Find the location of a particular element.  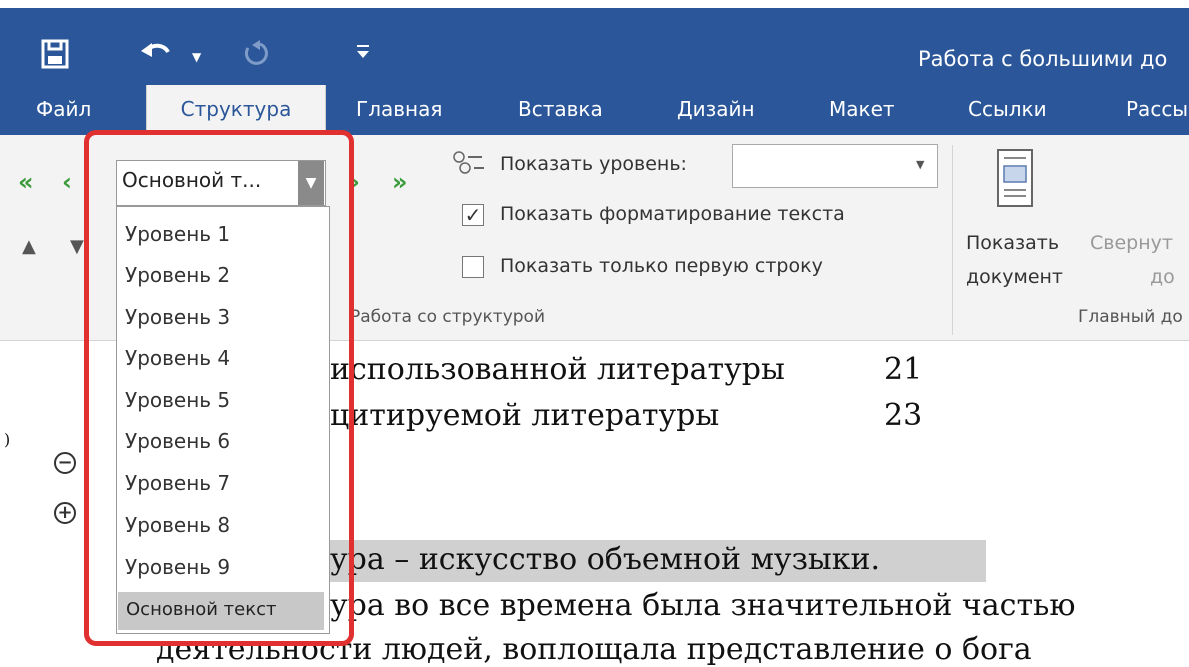

toc-page-1: 21 is located at coordinates (903, 369).